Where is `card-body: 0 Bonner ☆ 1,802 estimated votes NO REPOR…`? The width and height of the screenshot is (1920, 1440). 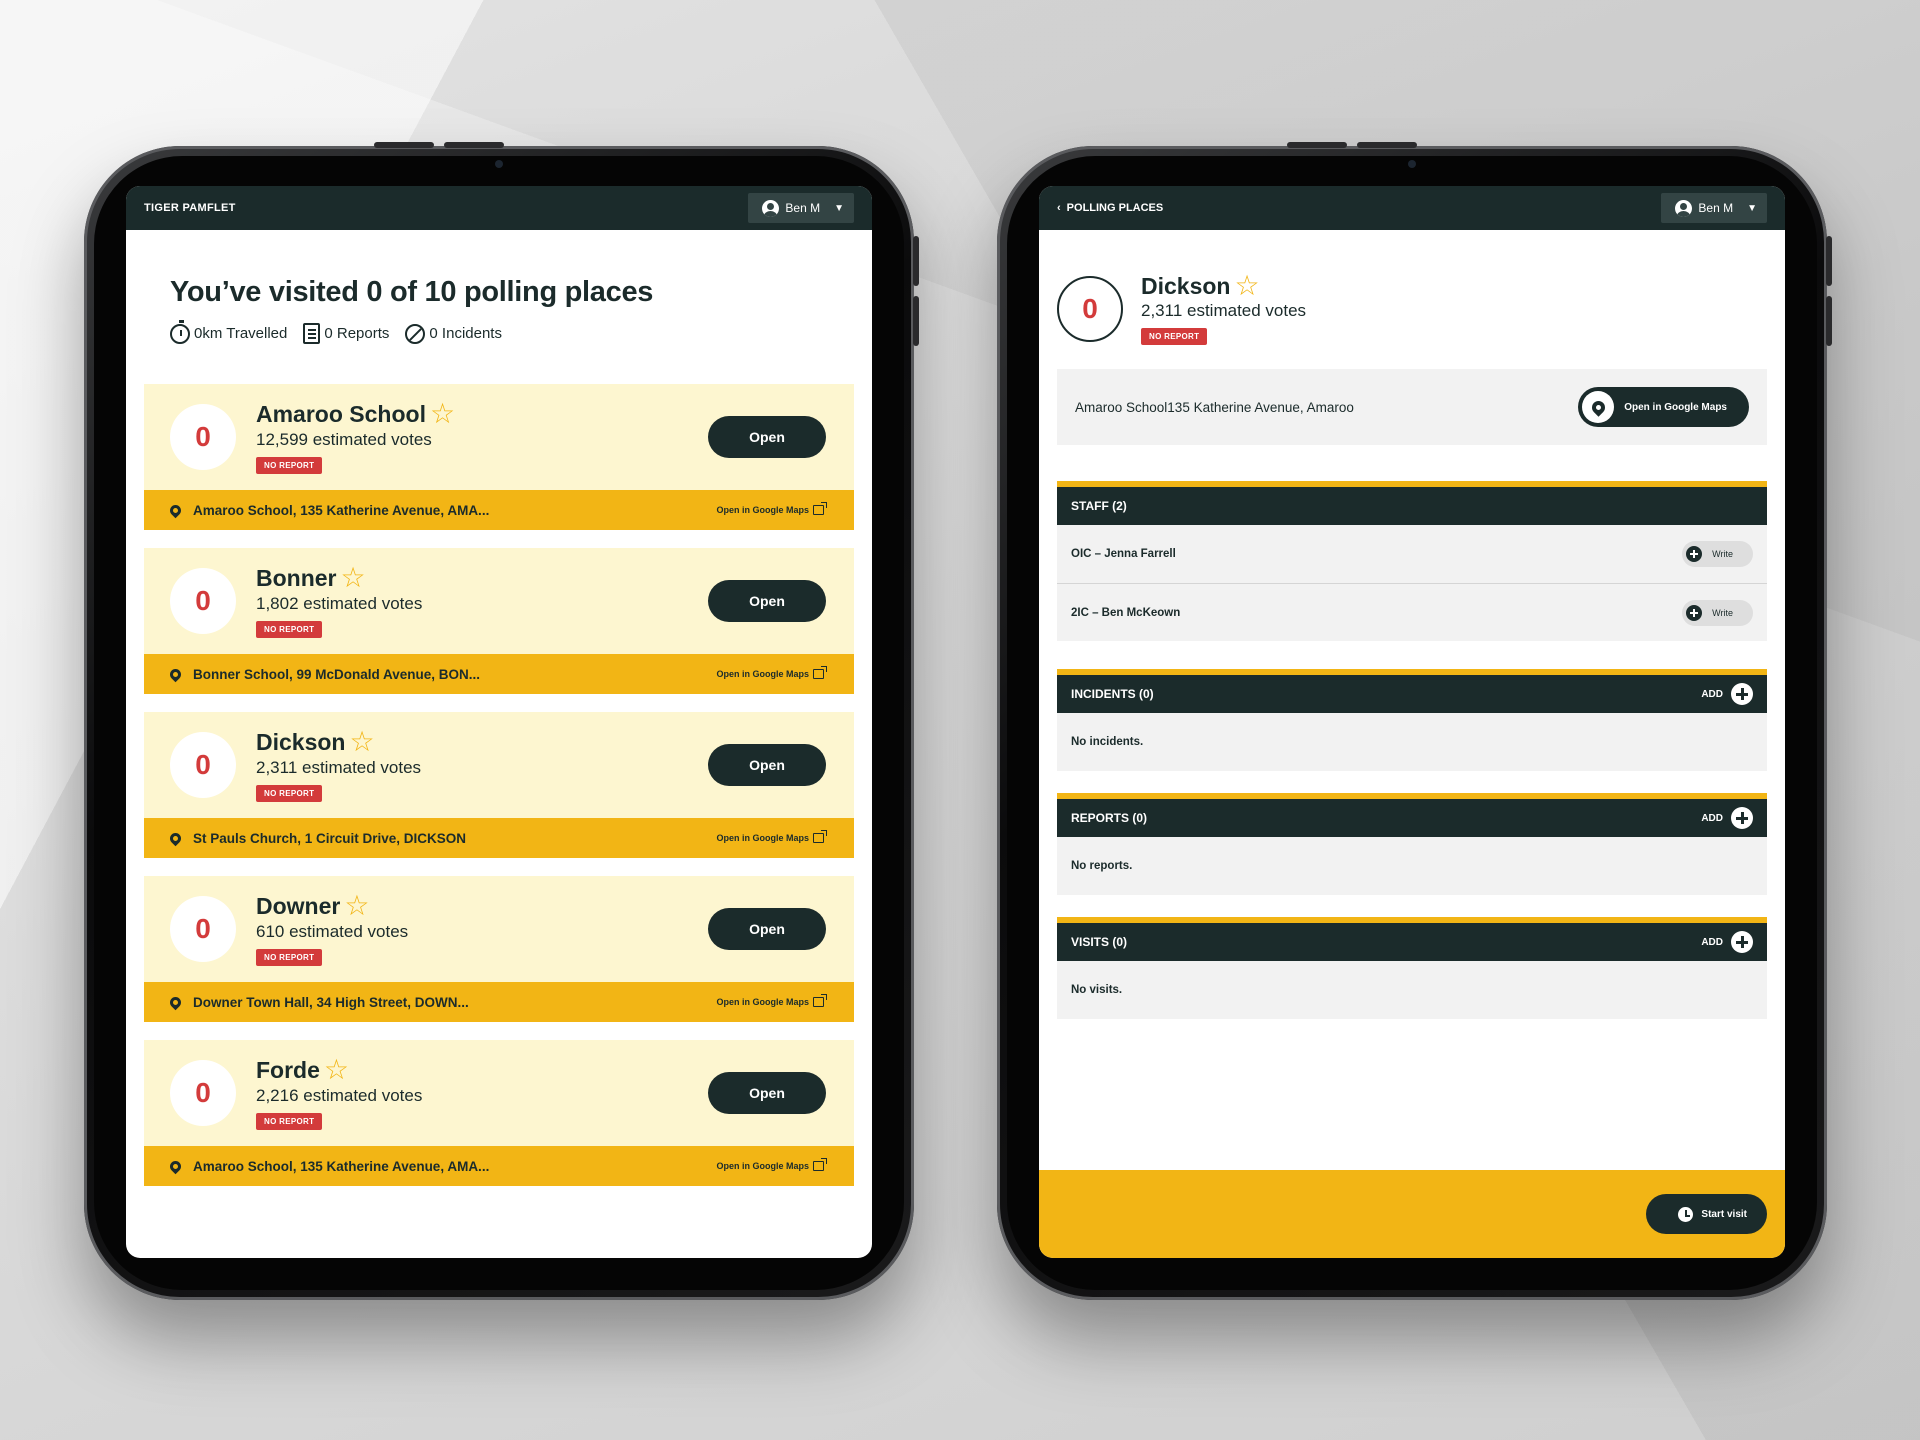
card-body: 0 Bonner ☆ 1,802 estimated votes NO REPOR… is located at coordinates (499, 601).